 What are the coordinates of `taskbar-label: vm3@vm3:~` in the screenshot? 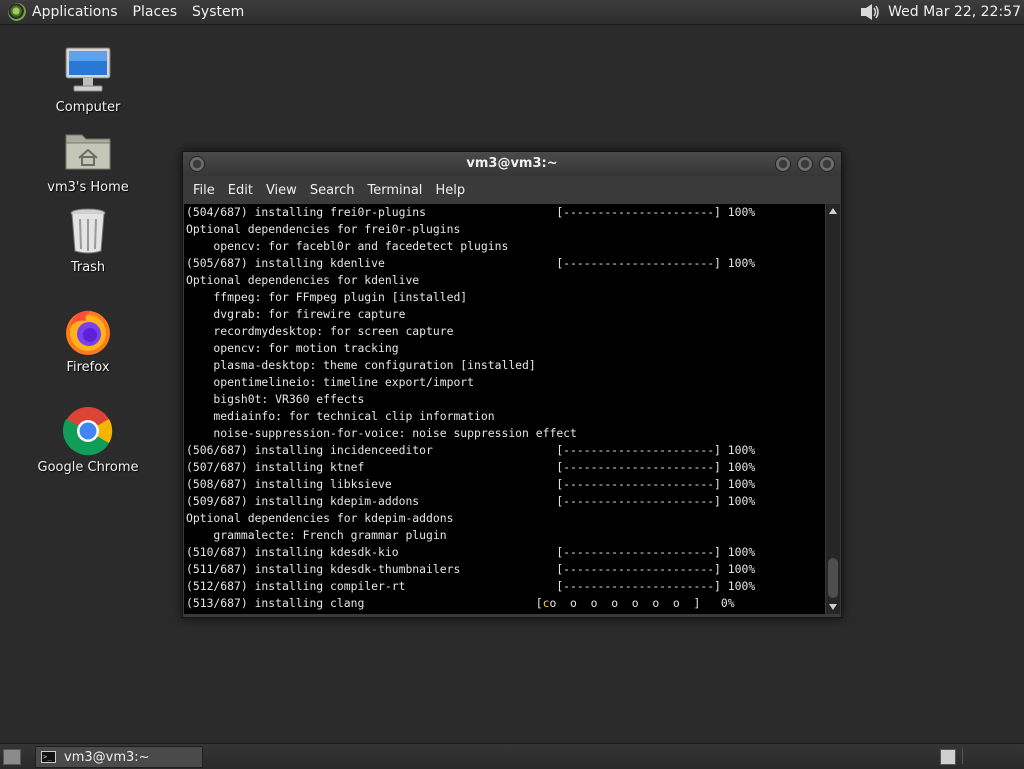 It's located at (107, 757).